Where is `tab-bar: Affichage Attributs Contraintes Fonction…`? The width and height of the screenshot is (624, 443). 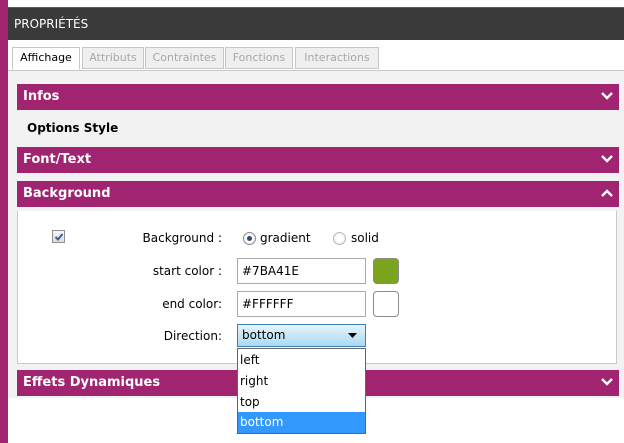
tab-bar: Affichage Attributs Contraintes Fonction… is located at coordinates (316, 55).